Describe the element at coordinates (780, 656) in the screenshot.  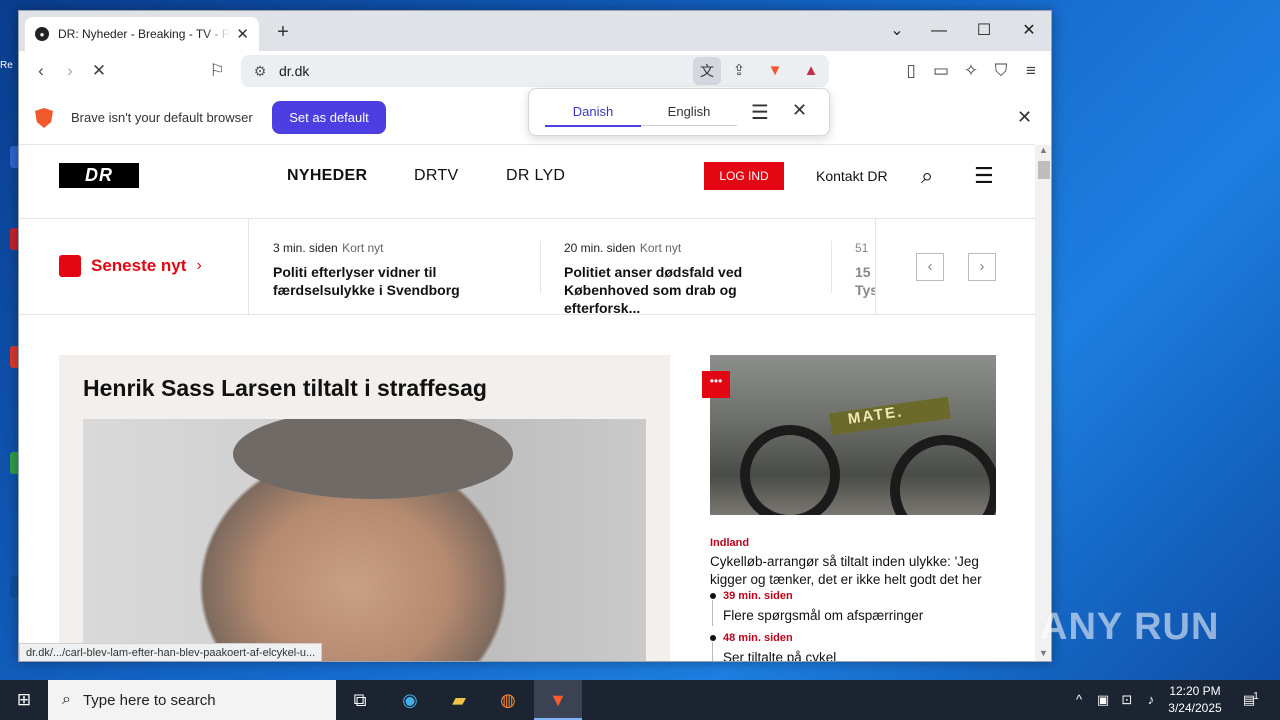
I see `update-text: Ser tiltalte på cykel` at that location.